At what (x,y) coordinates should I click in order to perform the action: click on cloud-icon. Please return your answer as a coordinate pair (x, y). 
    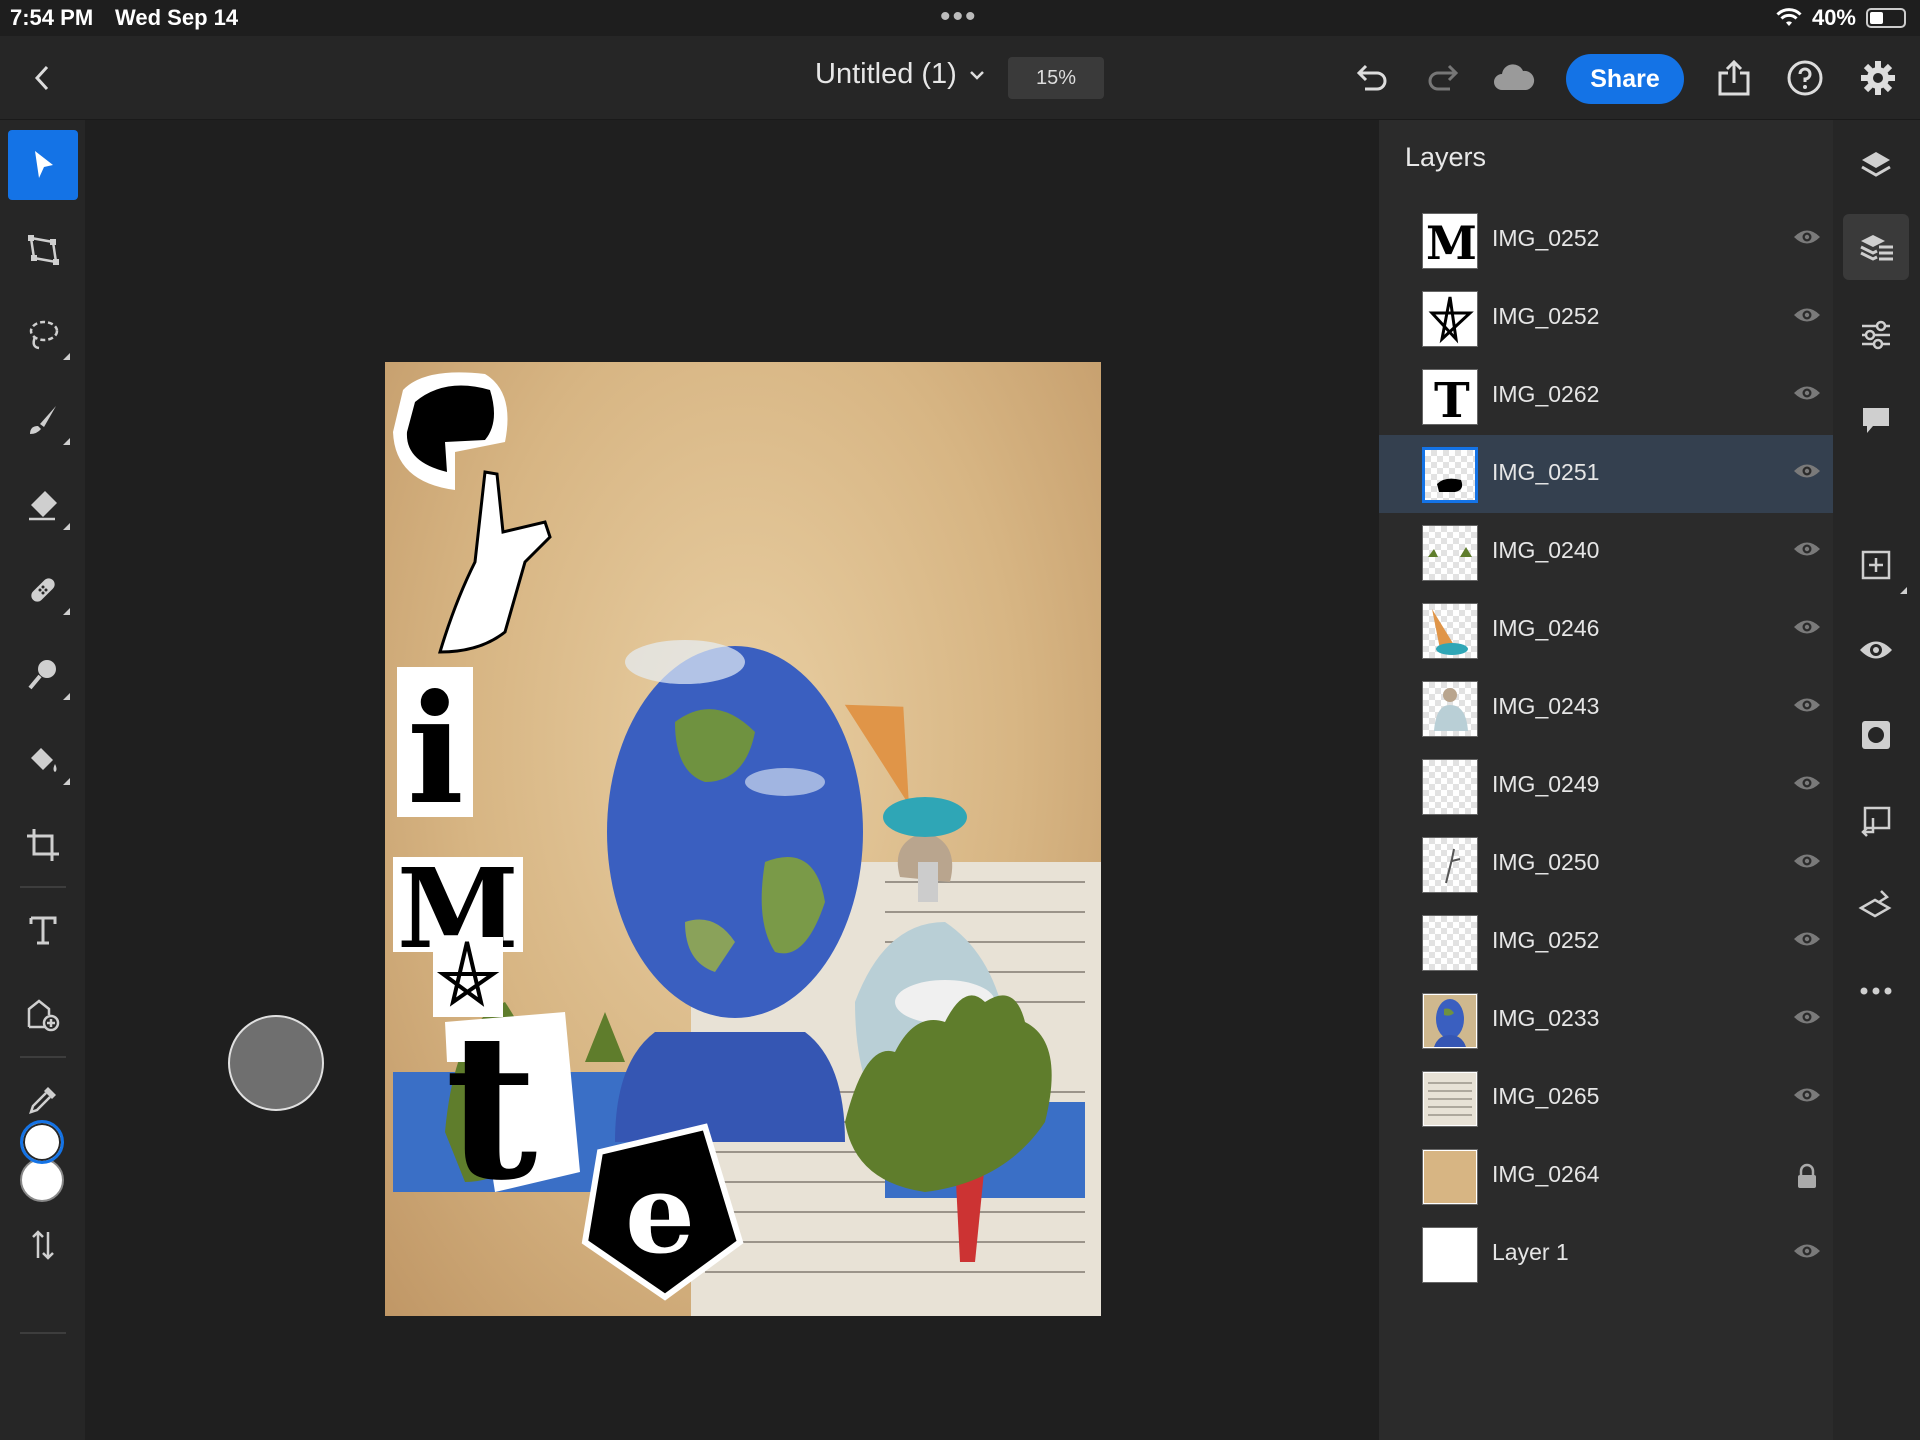
    Looking at the image, I should click on (1514, 77).